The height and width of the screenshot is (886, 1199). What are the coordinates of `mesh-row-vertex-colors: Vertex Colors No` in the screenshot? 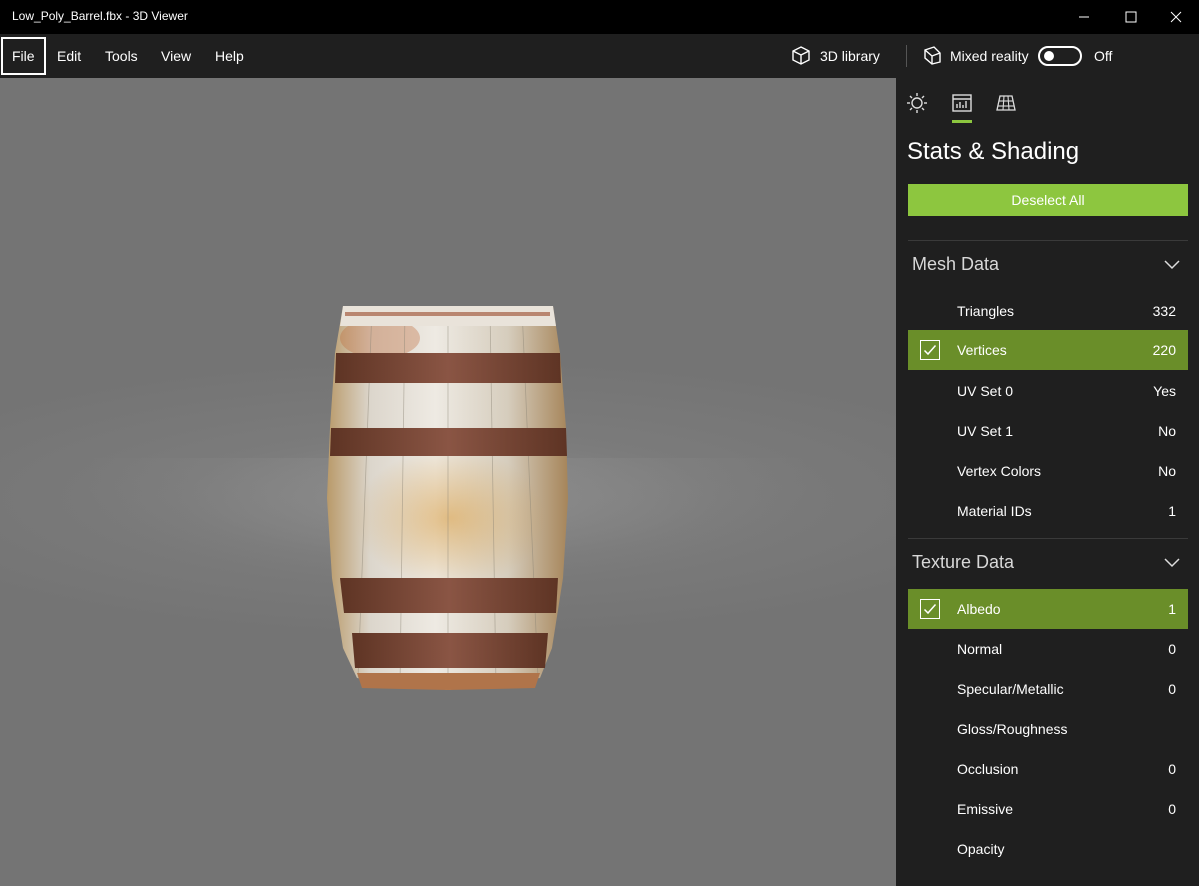 It's located at (1048, 471).